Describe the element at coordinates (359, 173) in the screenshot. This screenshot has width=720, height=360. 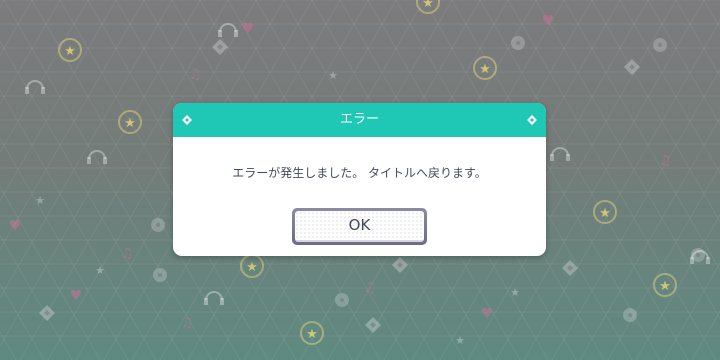
I see `error-message: エラーが発生しました。 タイトルへ戻ります。` at that location.